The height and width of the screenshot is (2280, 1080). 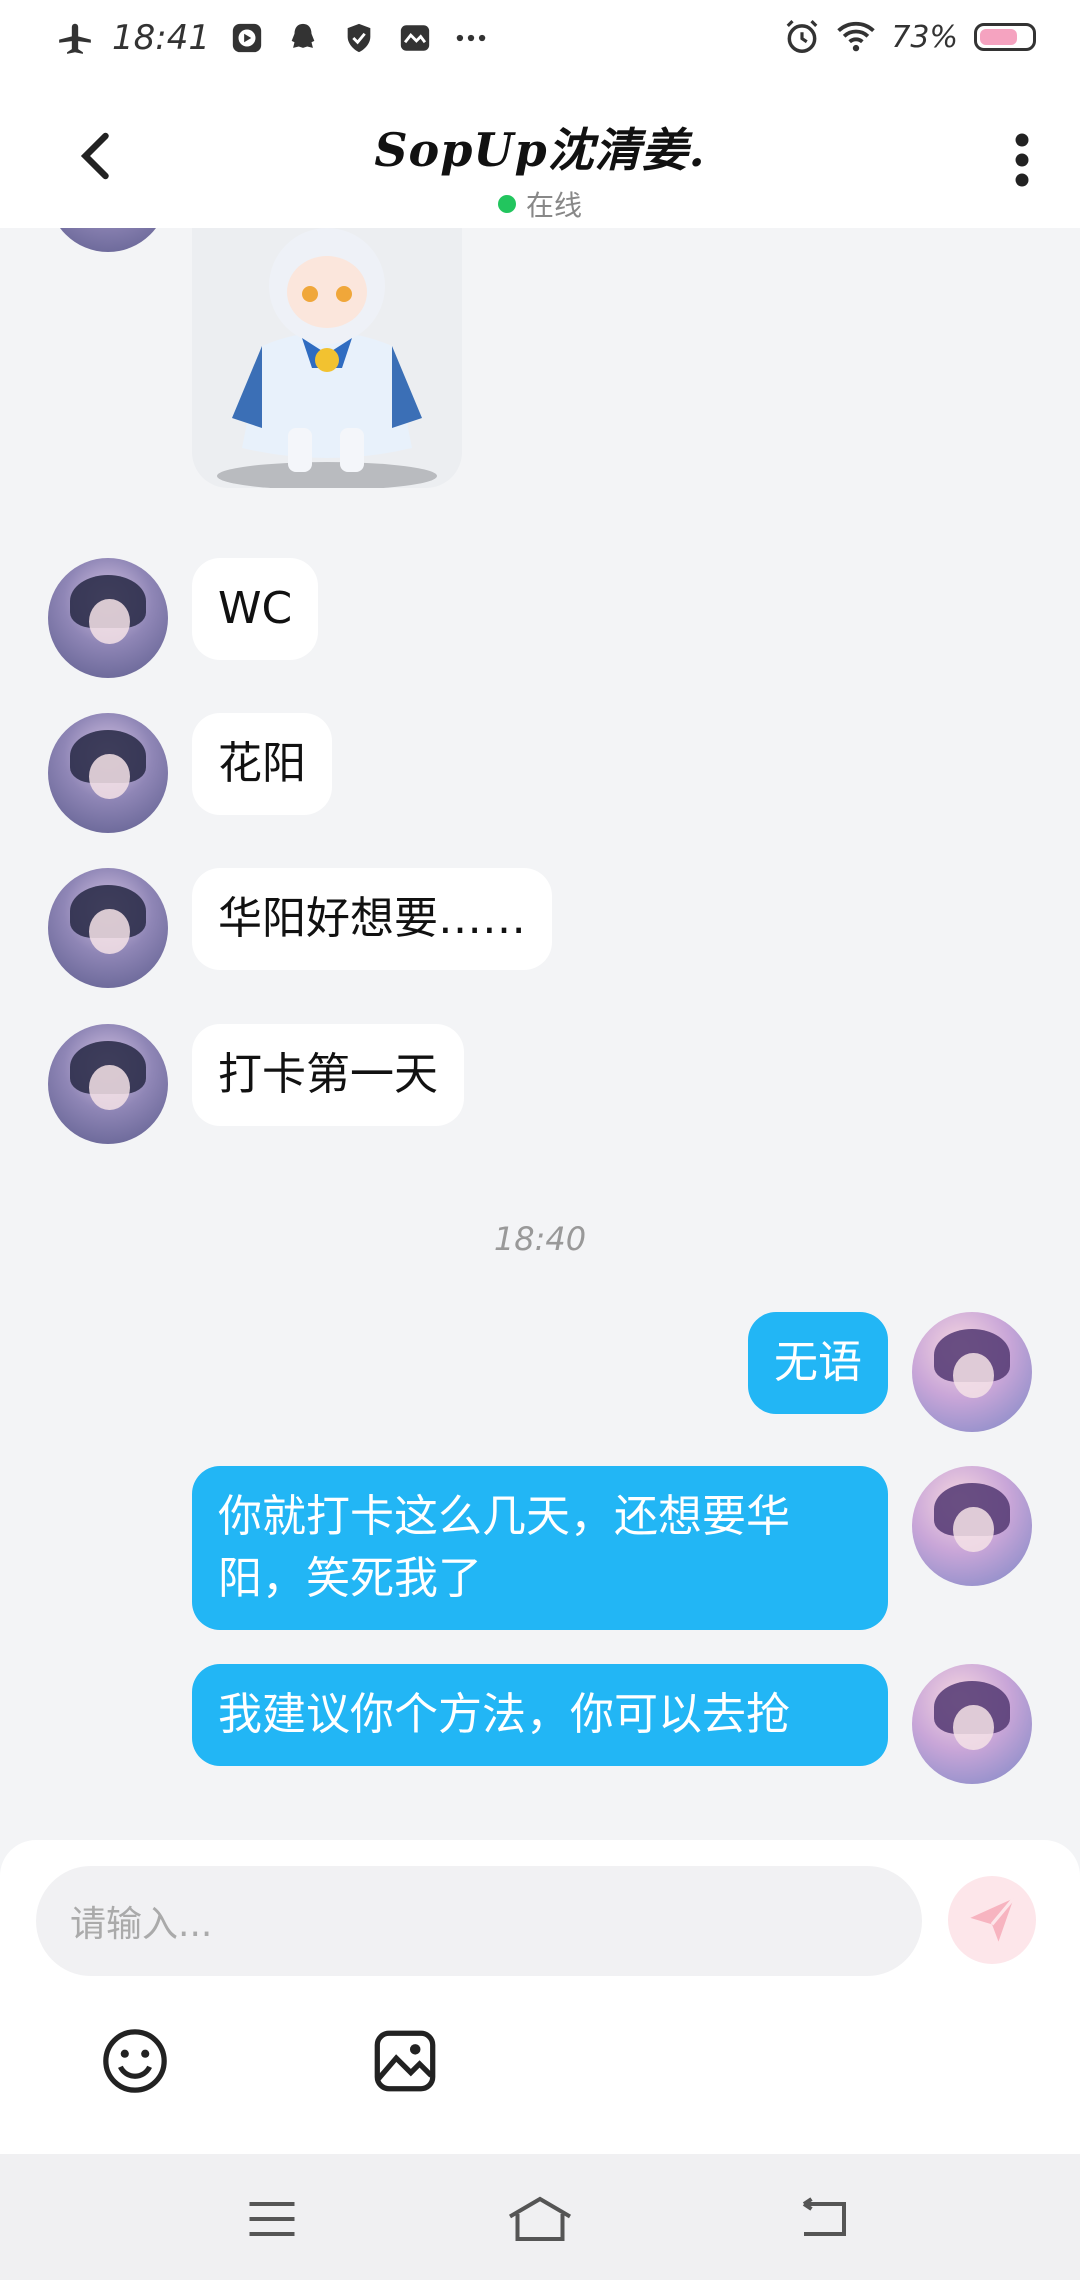 I want to click on back-arrow-icon, so click(x=824, y=2216).